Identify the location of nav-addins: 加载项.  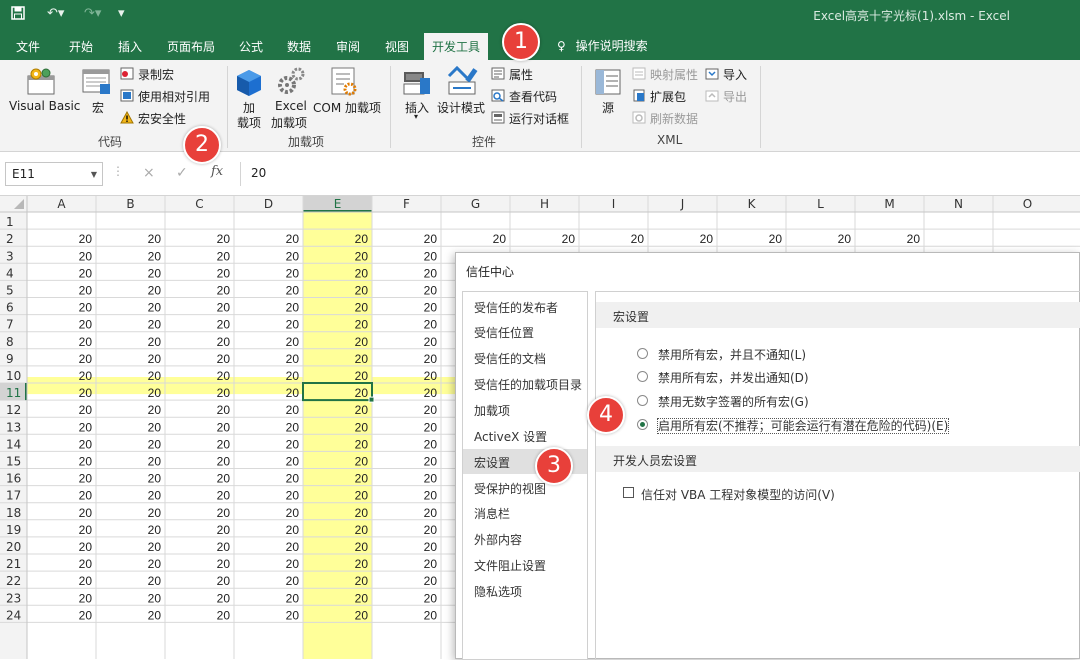
(525, 409).